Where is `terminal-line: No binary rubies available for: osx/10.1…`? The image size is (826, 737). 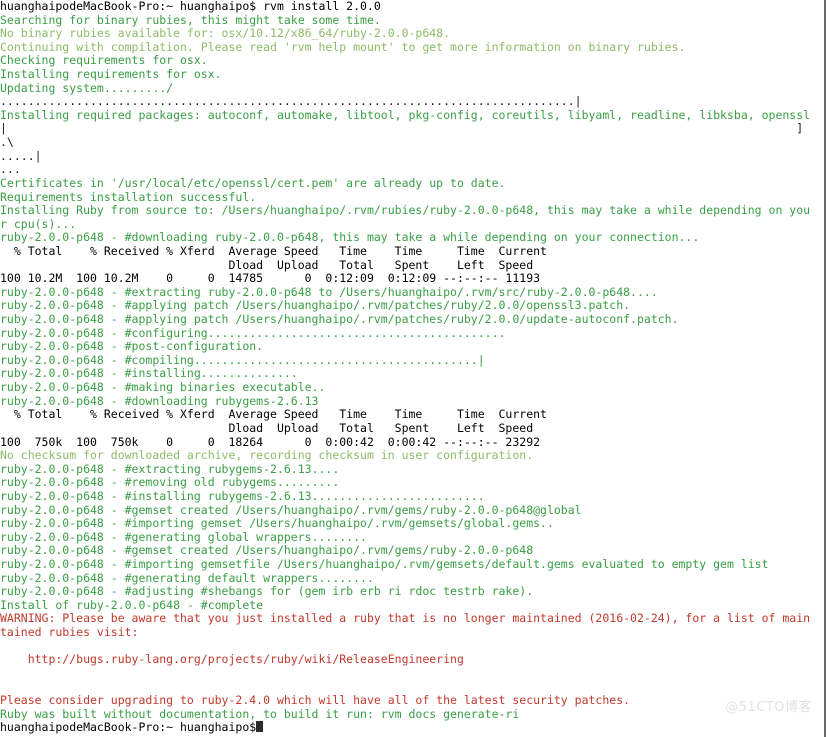
terminal-line: No binary rubies available for: osx/10.1… is located at coordinates (225, 34).